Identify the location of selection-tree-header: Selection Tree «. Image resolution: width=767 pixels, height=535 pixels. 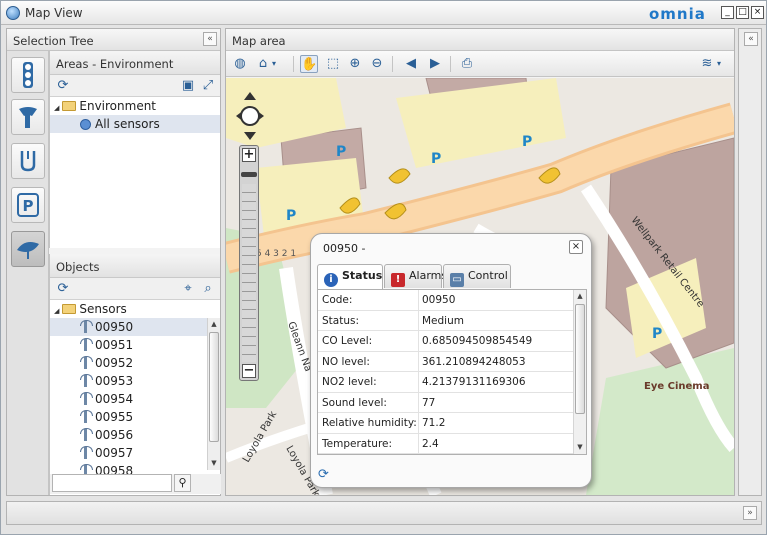
(113, 40).